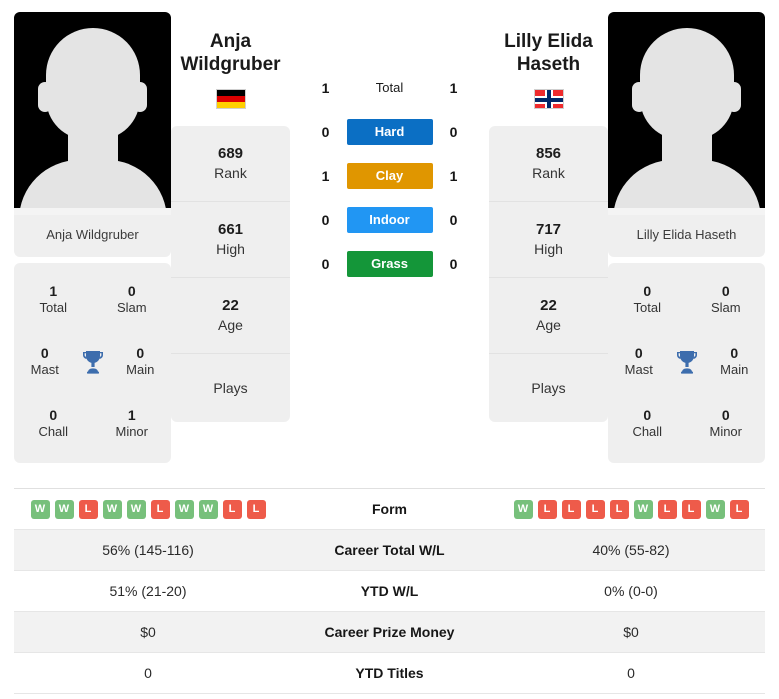 Image resolution: width=779 pixels, height=699 pixels. What do you see at coordinates (631, 509) in the screenshot?
I see `form-right-cell: WLLLLWLLWL` at bounding box center [631, 509].